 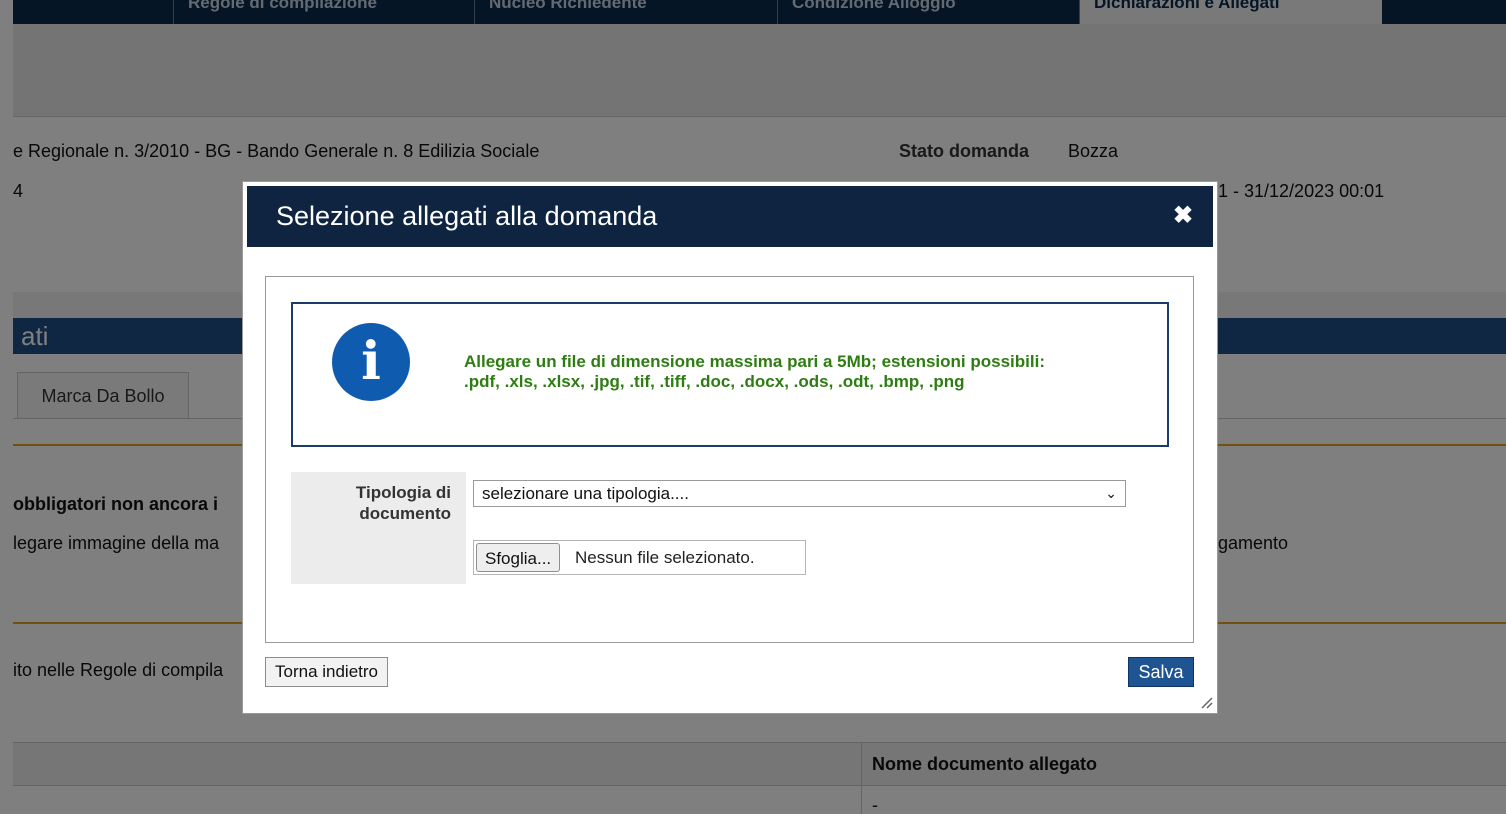 I want to click on close-icon: ✖, so click(x=1183, y=216).